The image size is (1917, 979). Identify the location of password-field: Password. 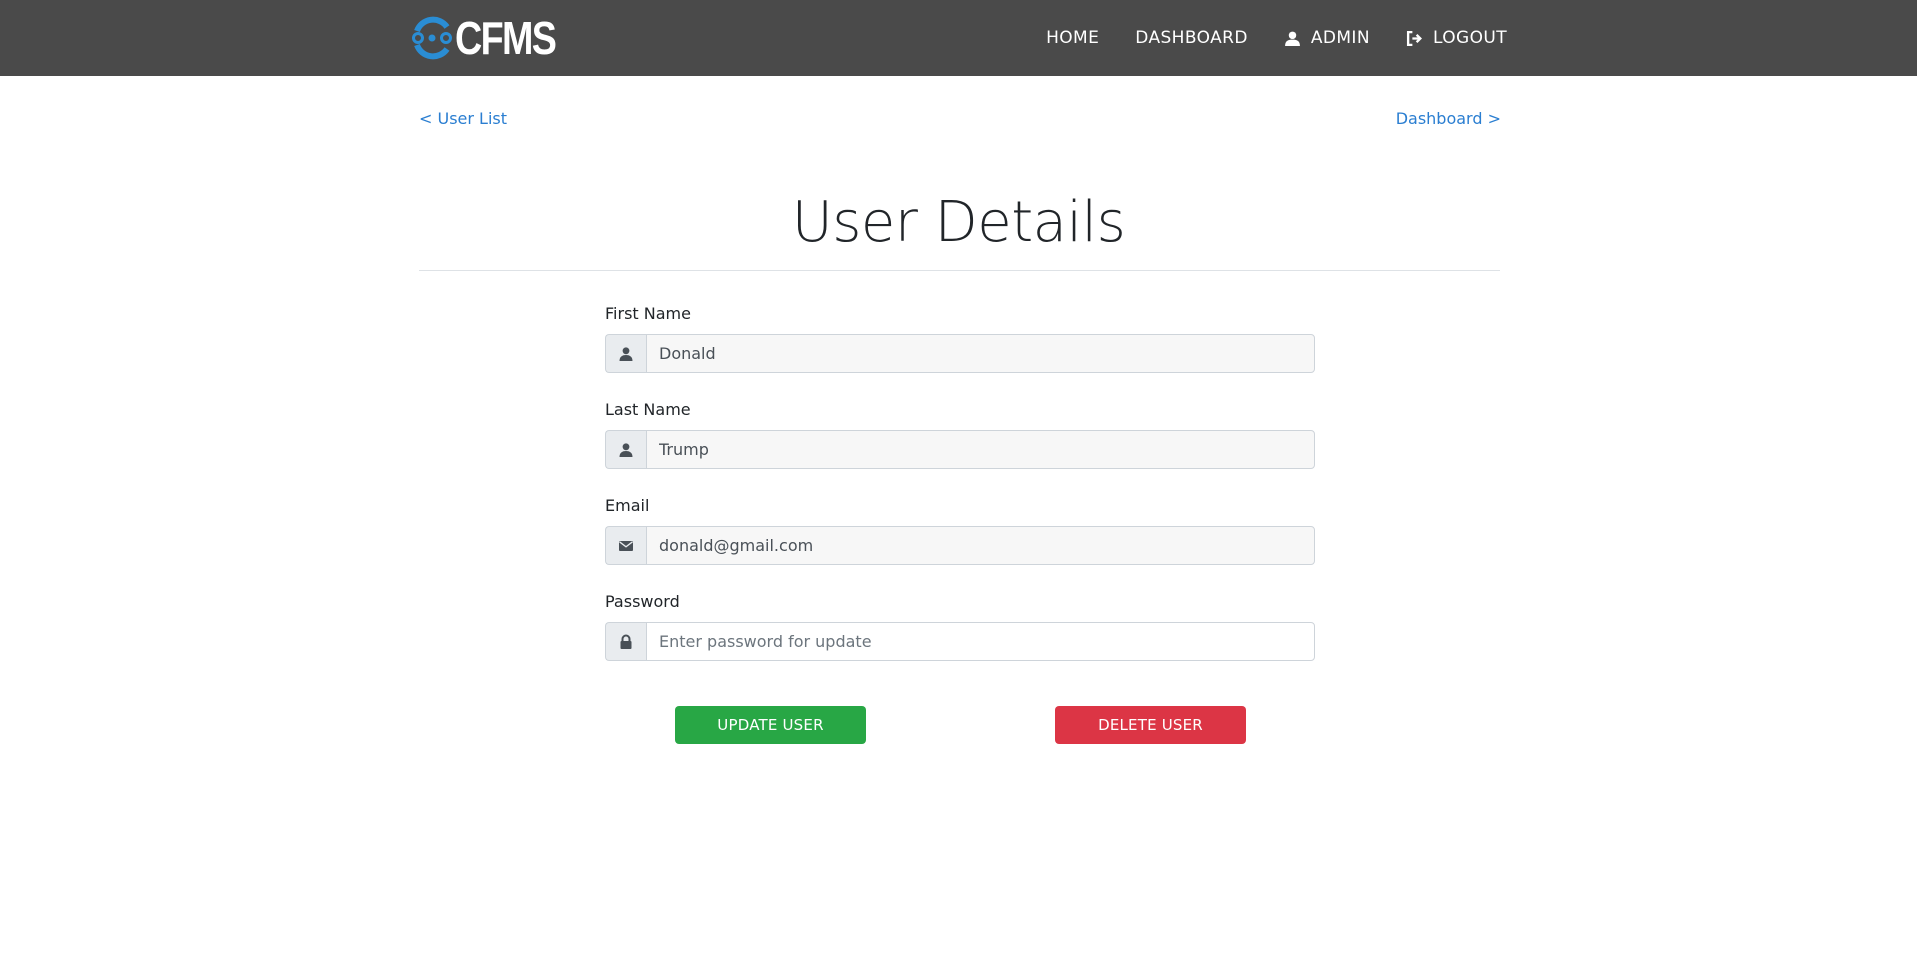
(960, 626).